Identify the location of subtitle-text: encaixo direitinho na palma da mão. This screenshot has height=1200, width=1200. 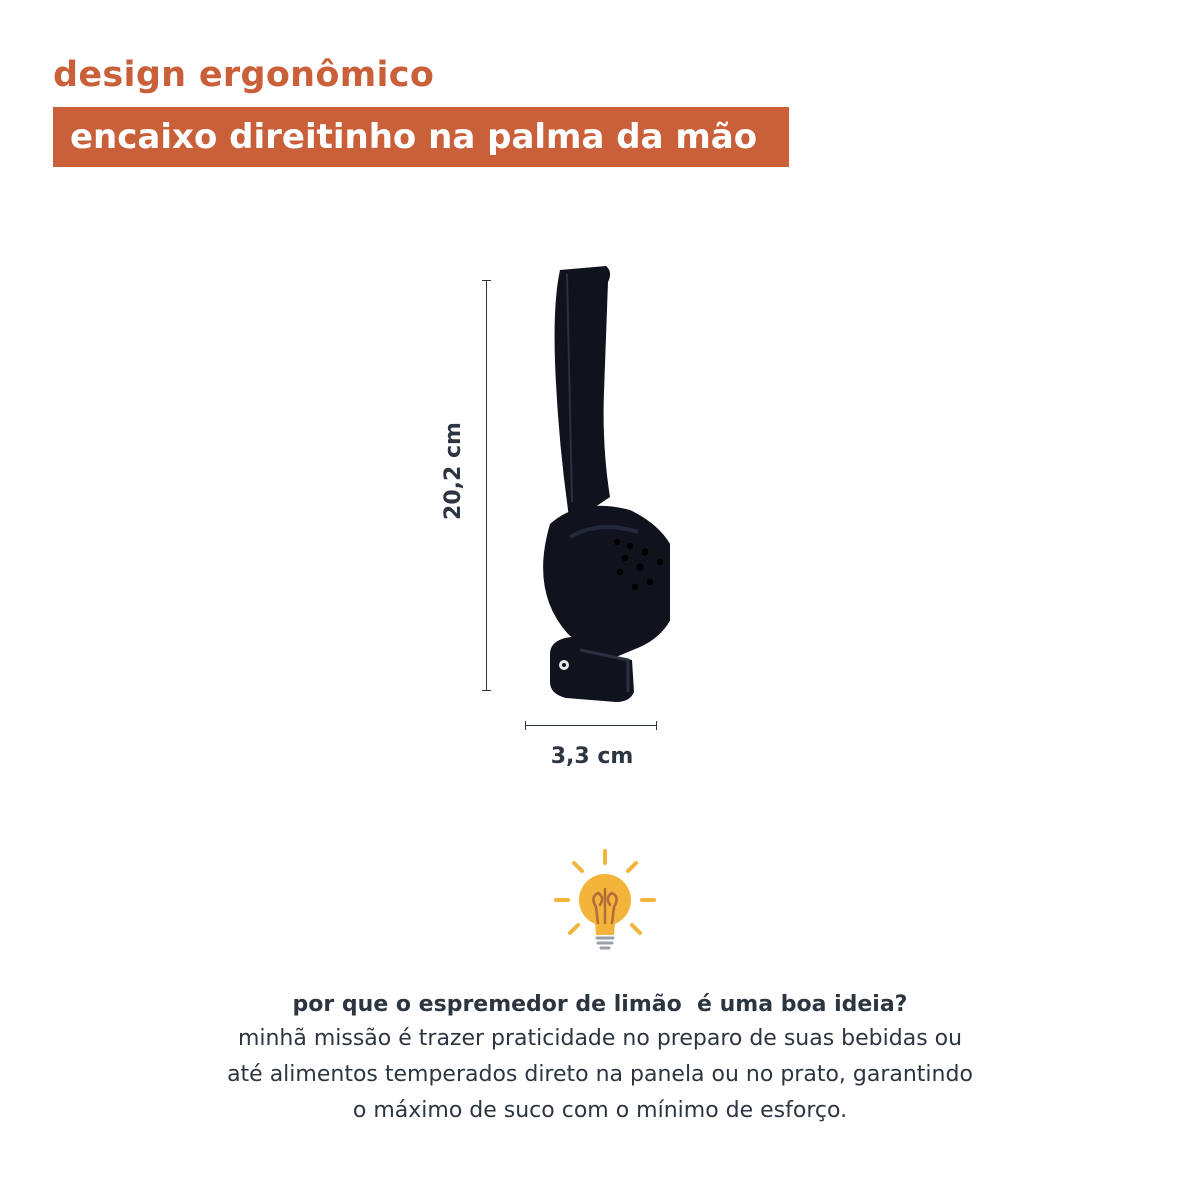
(414, 137).